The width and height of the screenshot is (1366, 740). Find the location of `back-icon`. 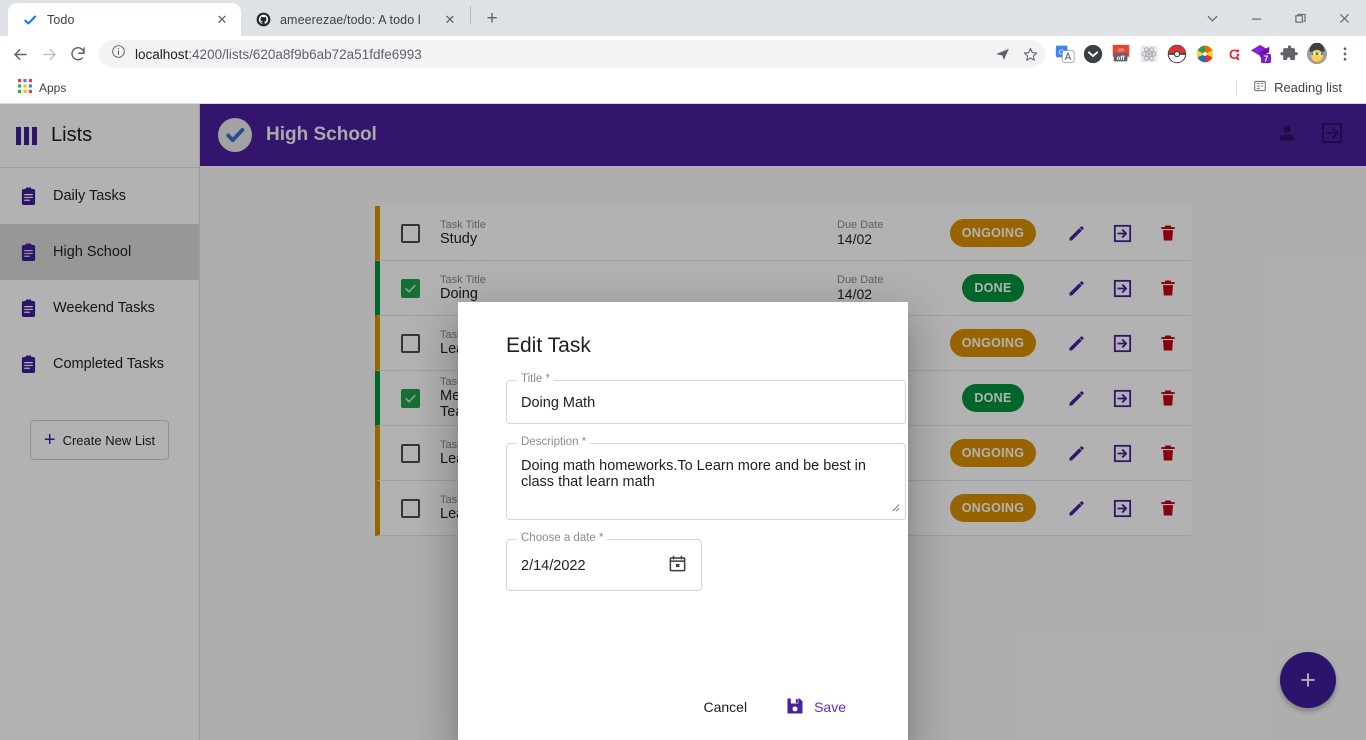

back-icon is located at coordinates (20, 54).